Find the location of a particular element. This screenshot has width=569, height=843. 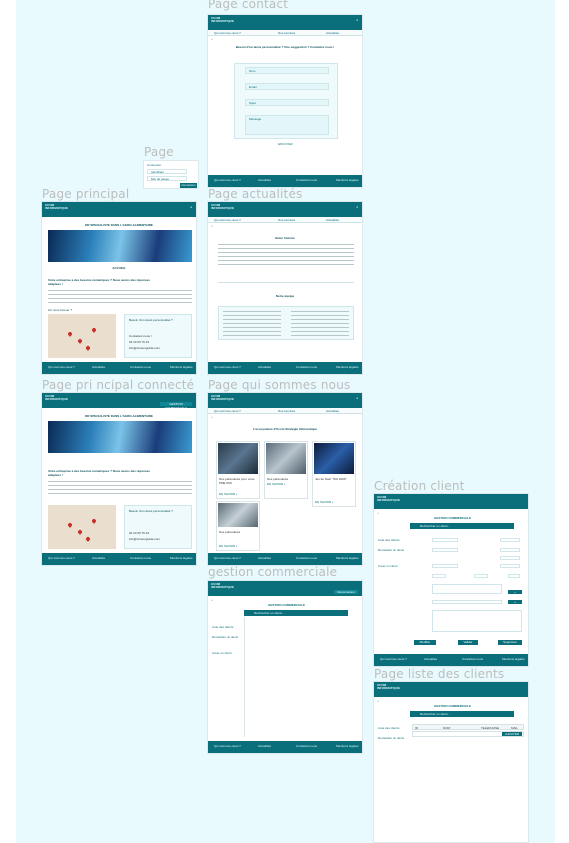

gestion-button: GESTION COMMERCIALE is located at coordinates (176, 406).